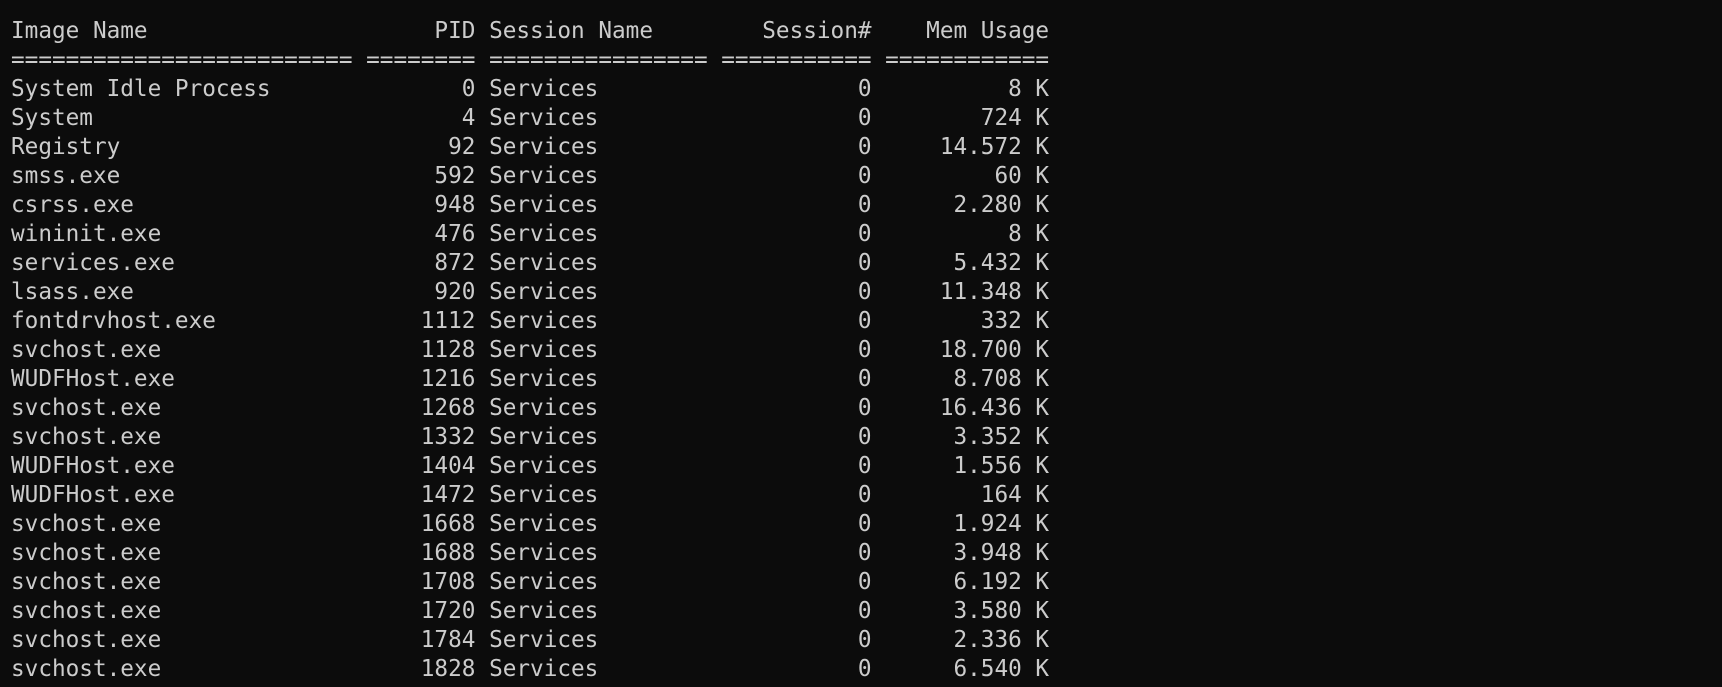 Image resolution: width=1722 pixels, height=687 pixels. Describe the element at coordinates (530, 234) in the screenshot. I see `process-row: wininit.exe 476 Services 0 8 K` at that location.